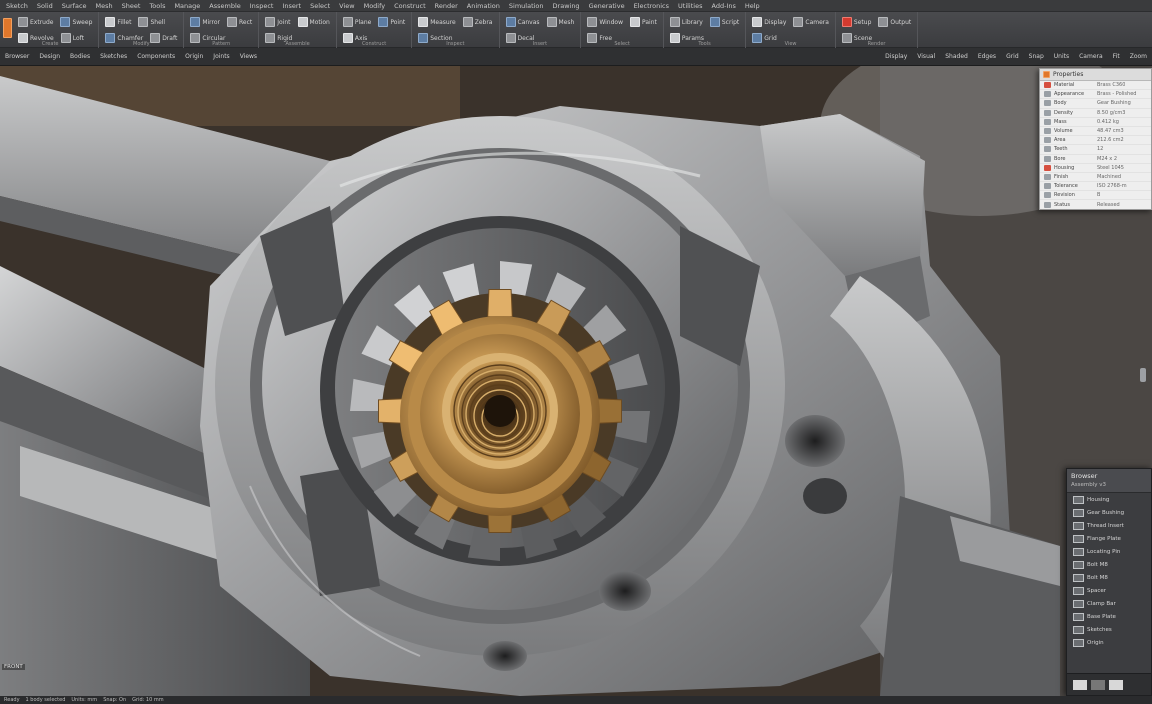 The height and width of the screenshot is (704, 1152). What do you see at coordinates (607, 6) in the screenshot?
I see `menu-item-generative: Generative` at bounding box center [607, 6].